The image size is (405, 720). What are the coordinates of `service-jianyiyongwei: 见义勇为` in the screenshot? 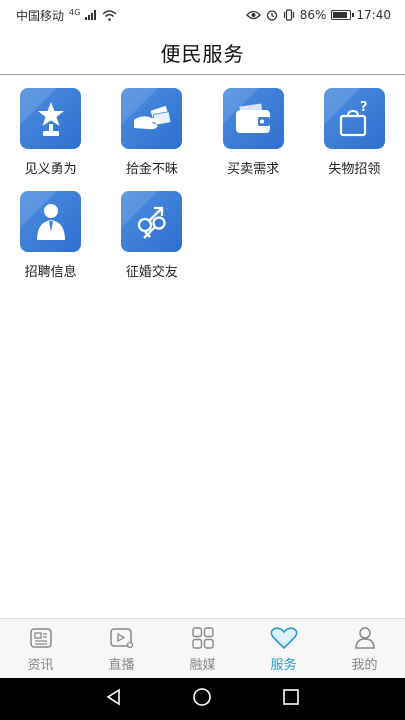 It's located at (50, 139).